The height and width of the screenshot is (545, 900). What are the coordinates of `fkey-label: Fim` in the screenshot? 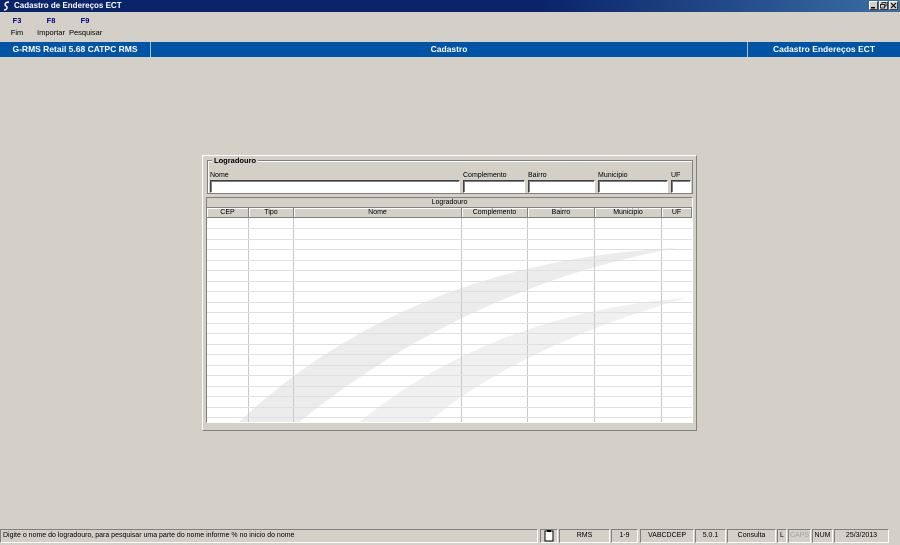 It's located at (17, 32).